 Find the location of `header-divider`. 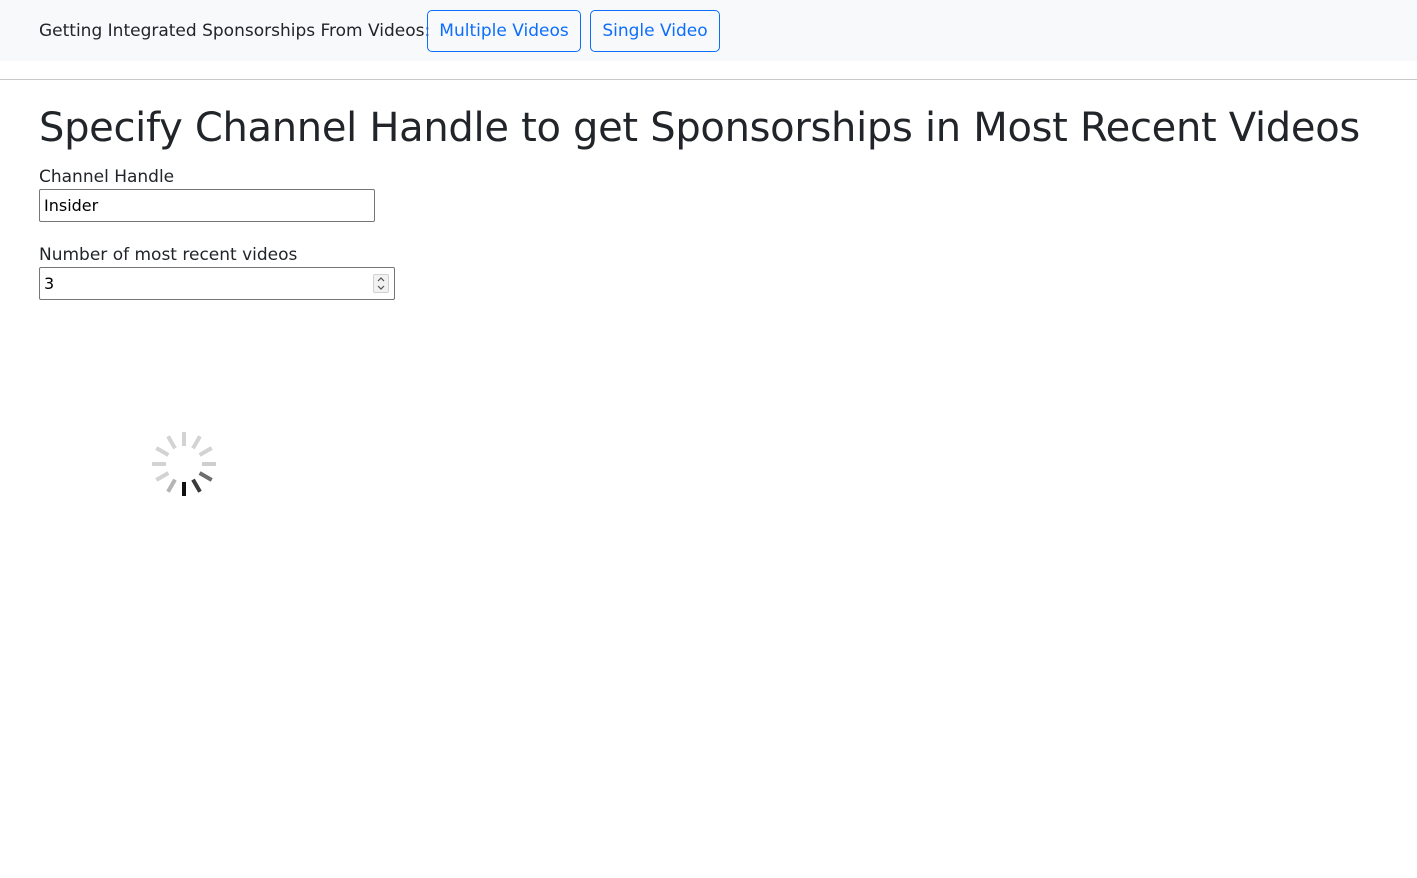

header-divider is located at coordinates (708, 79).